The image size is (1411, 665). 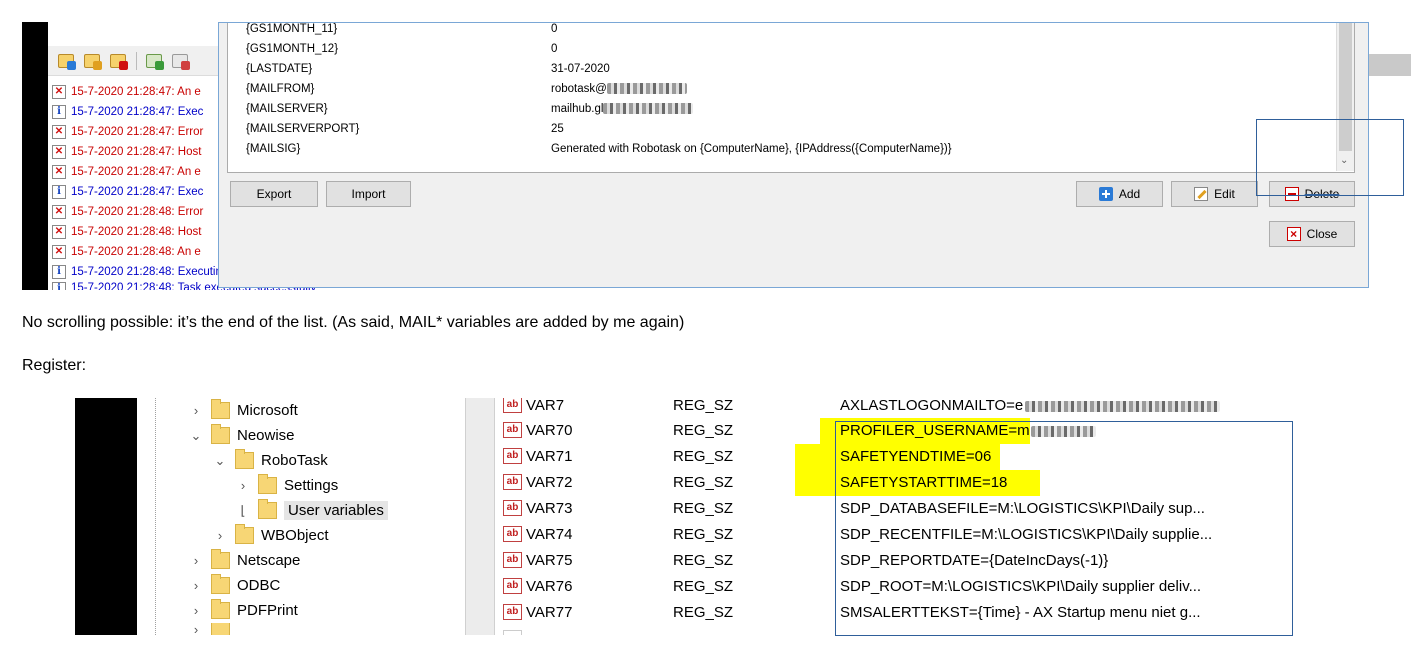 I want to click on log-row: ✕ 15-7-2020 21:28:48: Host, so click(x=137, y=232).